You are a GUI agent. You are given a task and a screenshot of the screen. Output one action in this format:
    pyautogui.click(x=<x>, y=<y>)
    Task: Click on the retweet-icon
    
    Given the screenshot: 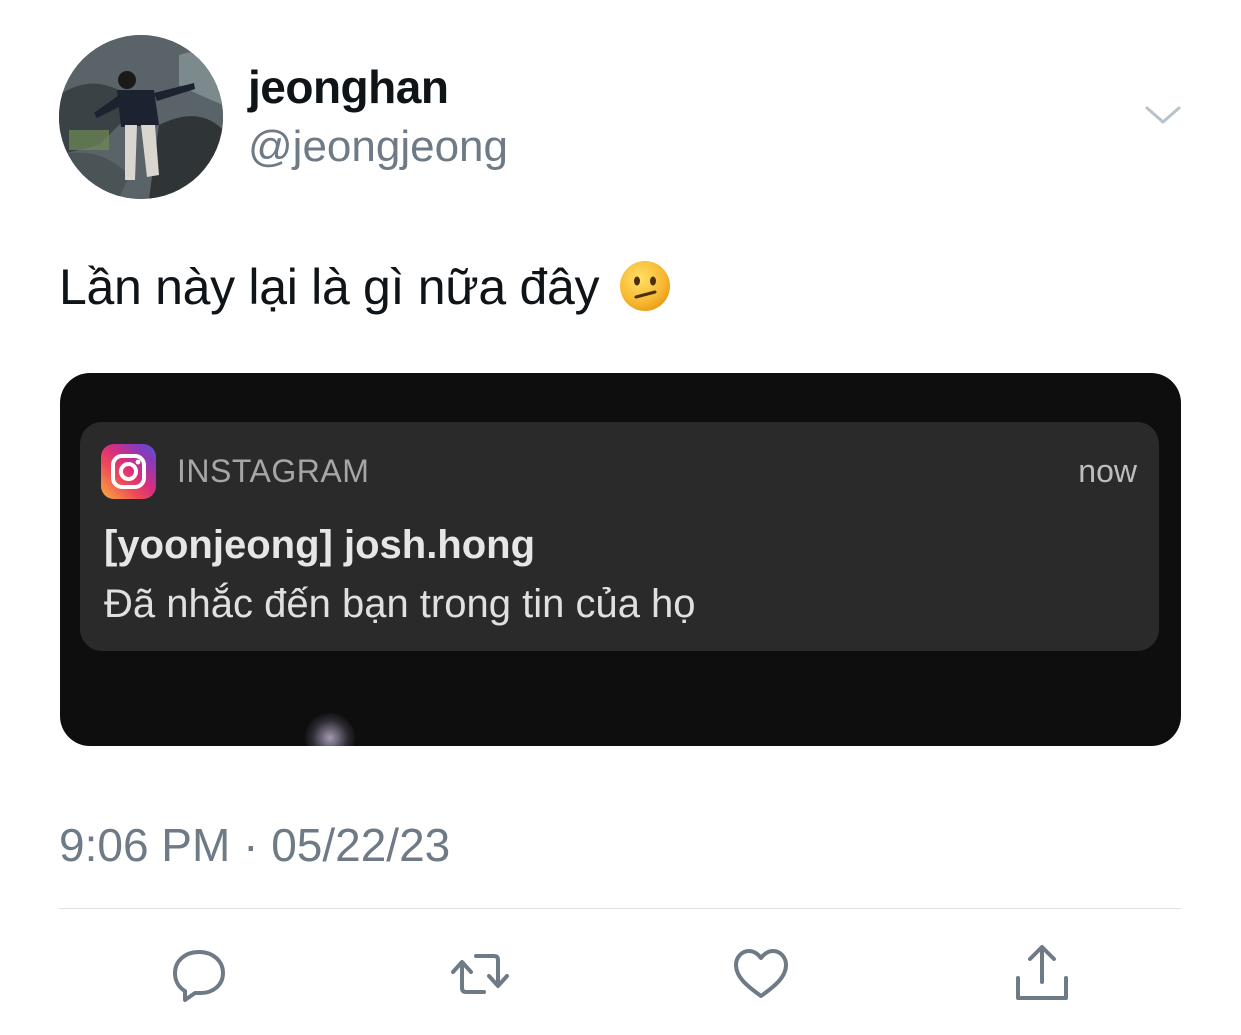 What is the action you would take?
    pyautogui.click(x=480, y=974)
    